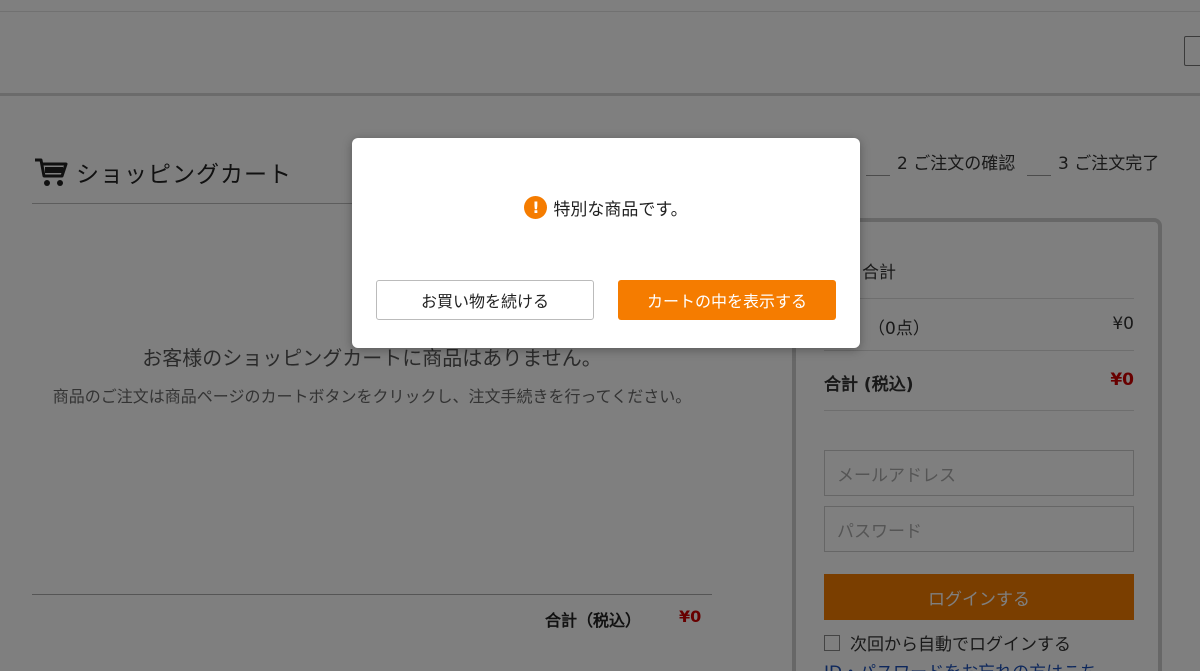  Describe the element at coordinates (536, 207) in the screenshot. I see `exclamation-icon: !` at that location.